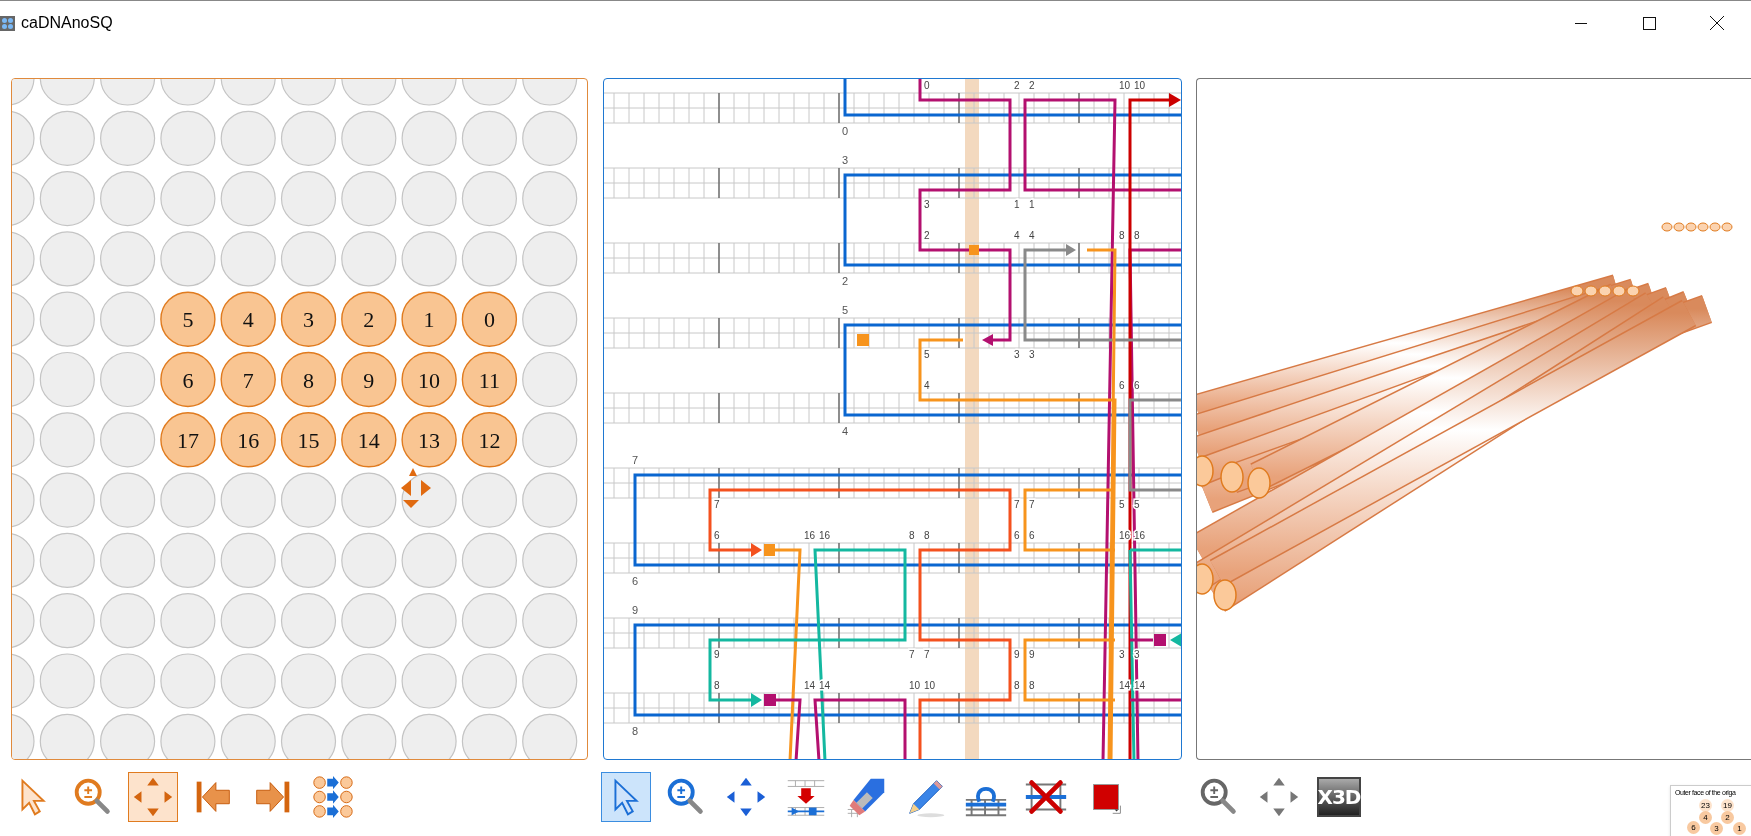  I want to click on helix-circle: 7, so click(248, 379).